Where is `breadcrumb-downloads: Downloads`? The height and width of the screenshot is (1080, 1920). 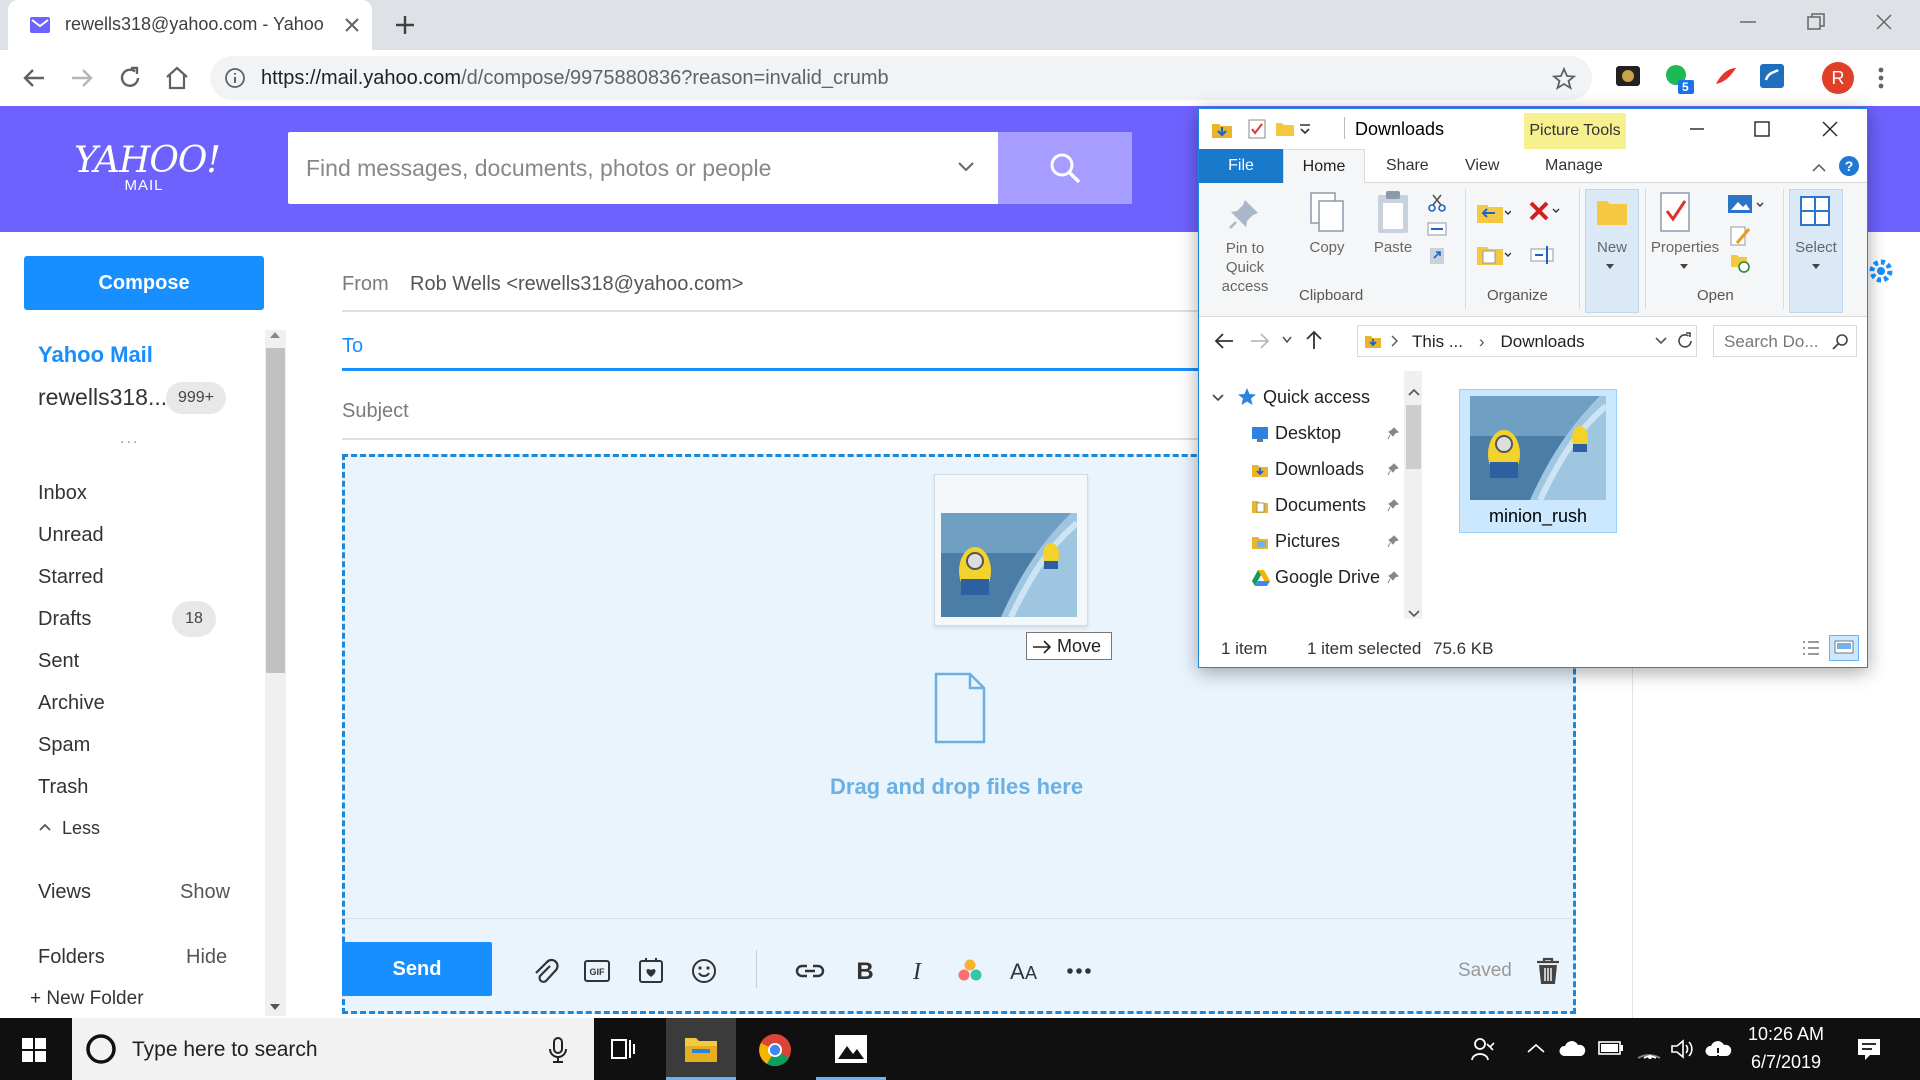
breadcrumb-downloads: Downloads is located at coordinates (1542, 341).